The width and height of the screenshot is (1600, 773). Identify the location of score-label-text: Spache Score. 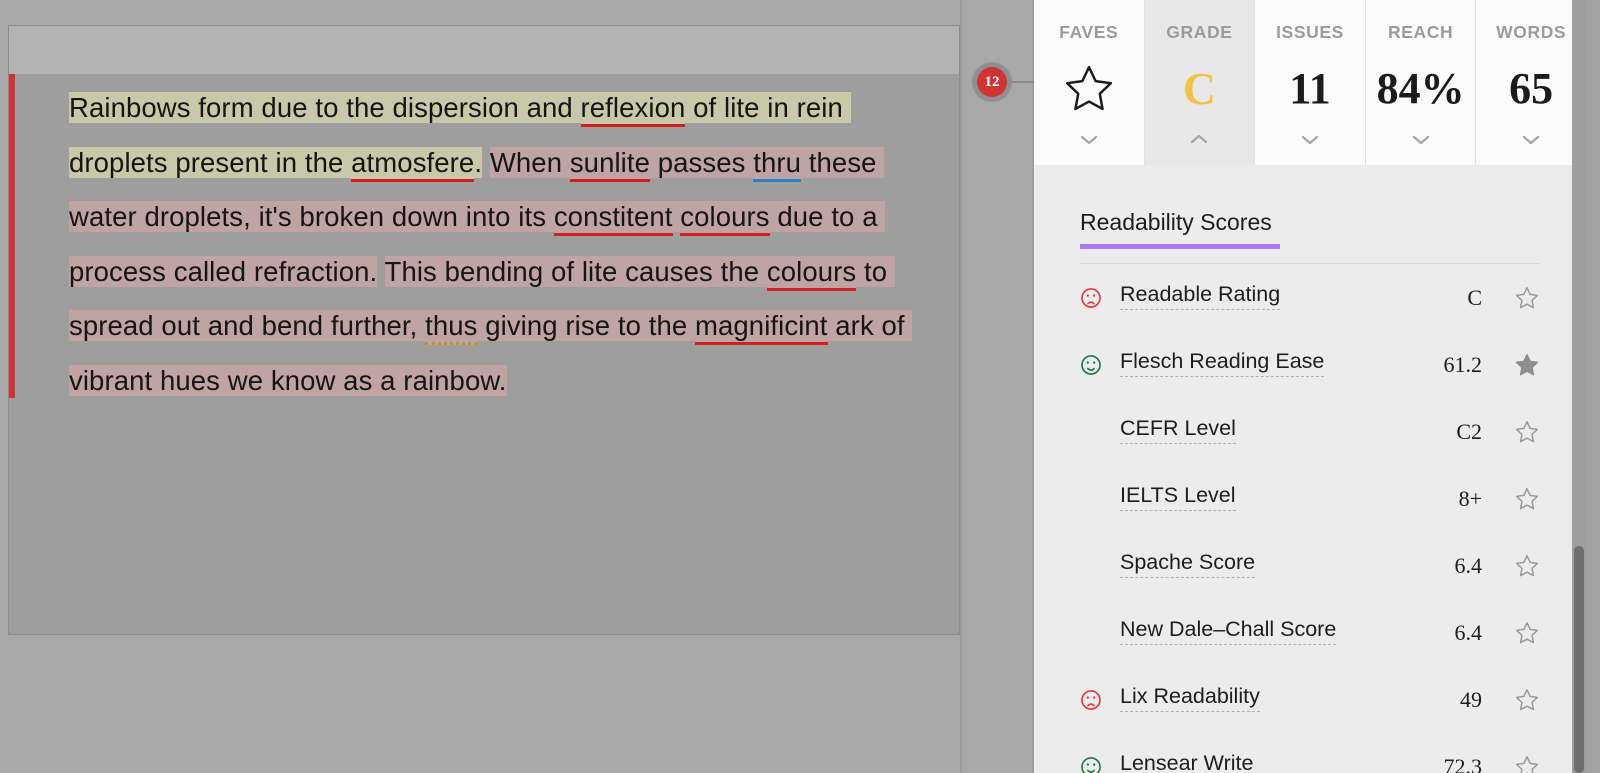
(1188, 564).